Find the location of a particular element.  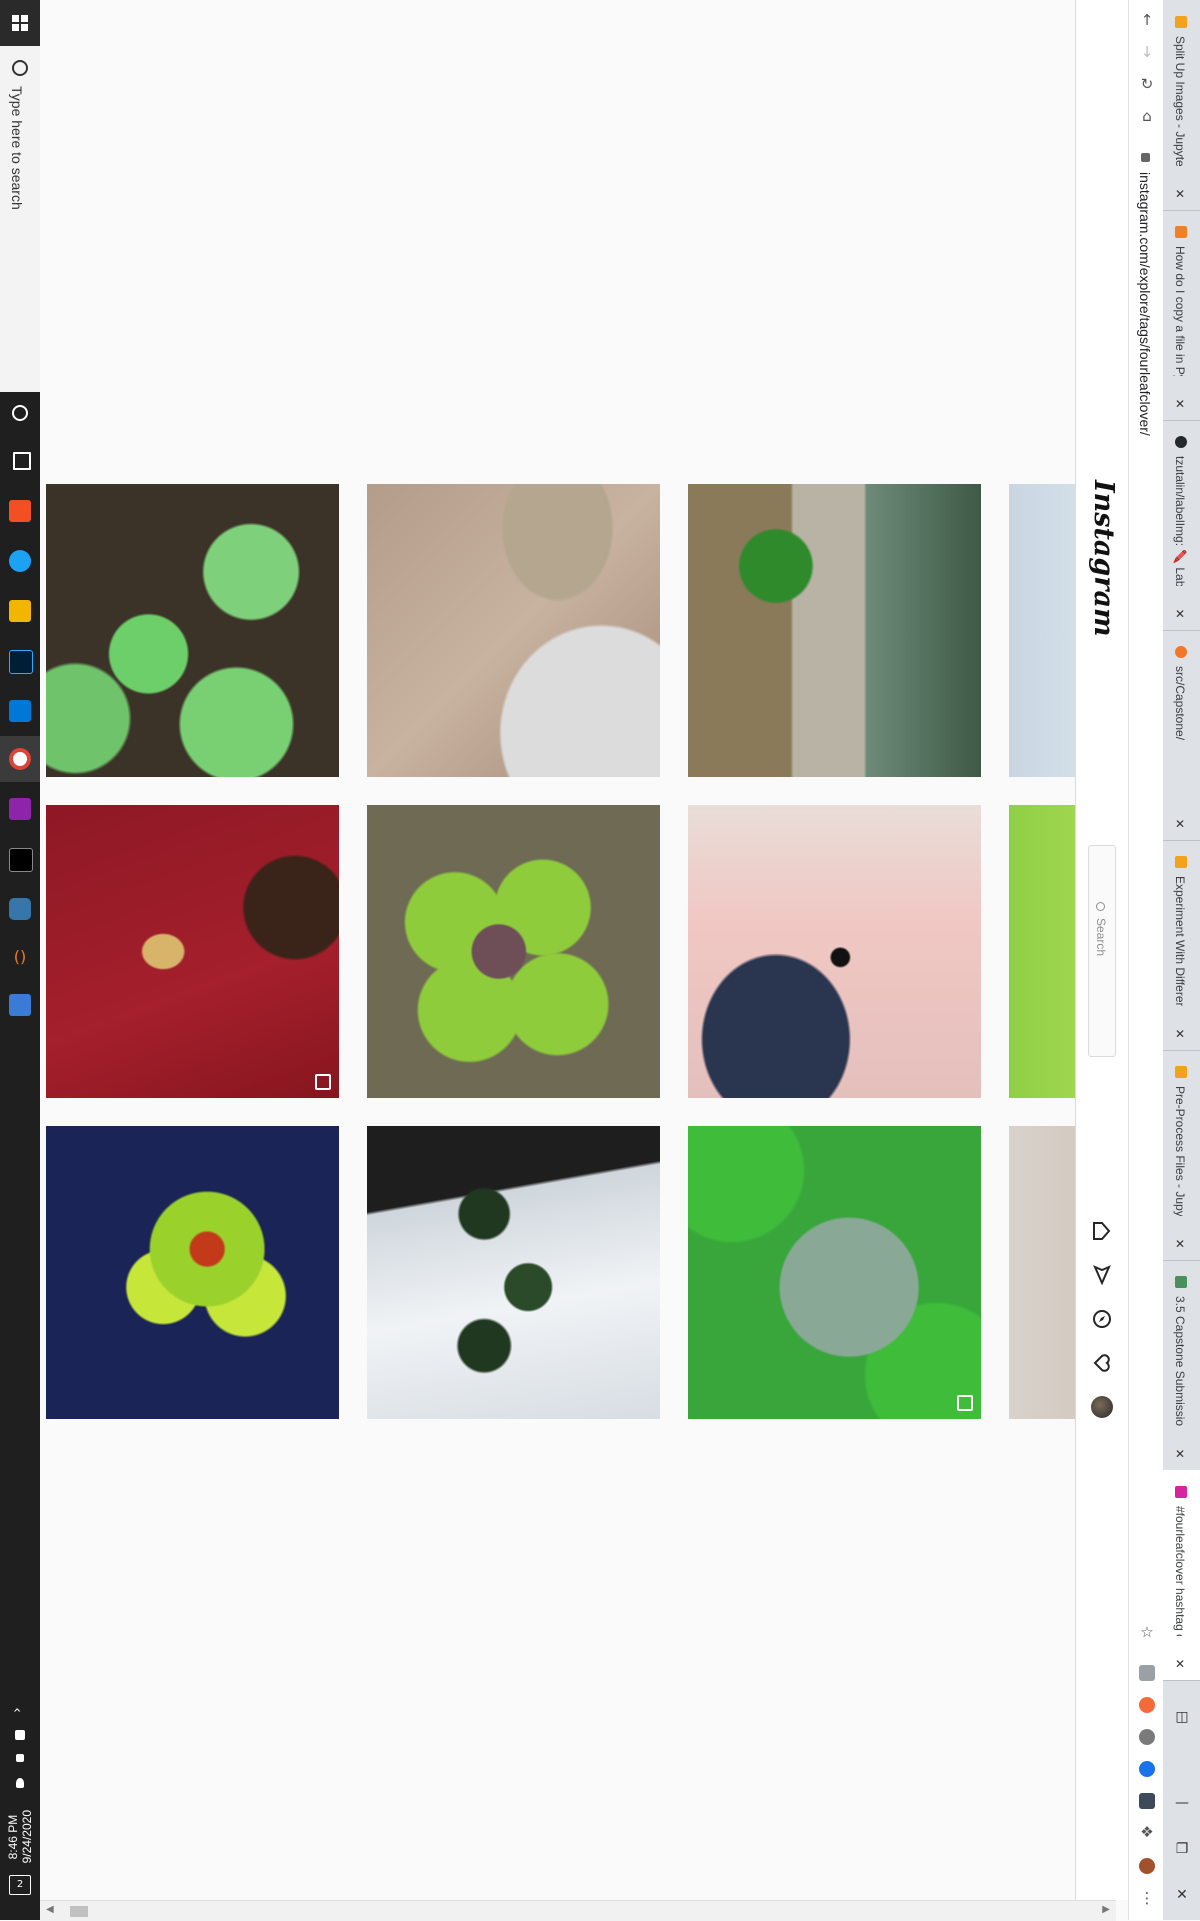

tab-copy-file-python: How do I copy a file in Pyth ✕ is located at coordinates (1181, 315).